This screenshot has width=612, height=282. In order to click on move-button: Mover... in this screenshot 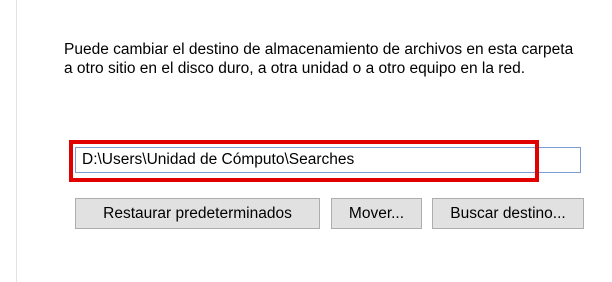, I will do `click(376, 213)`.